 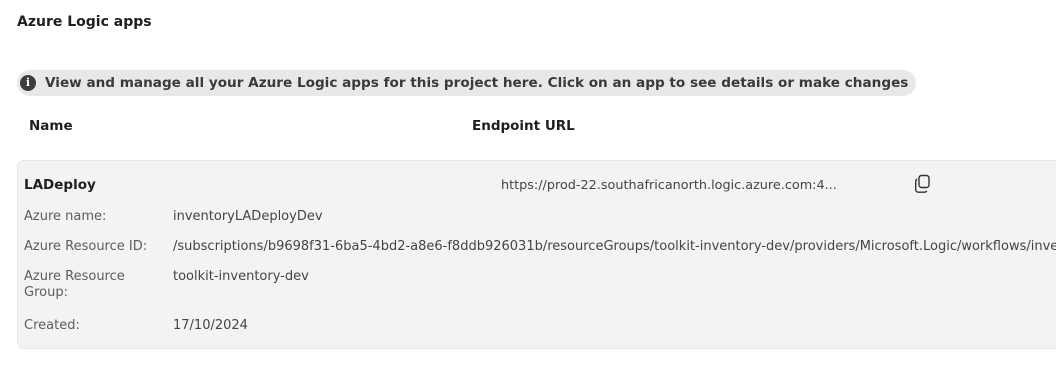 What do you see at coordinates (60, 185) in the screenshot?
I see `logic-app-name: LADeploy` at bounding box center [60, 185].